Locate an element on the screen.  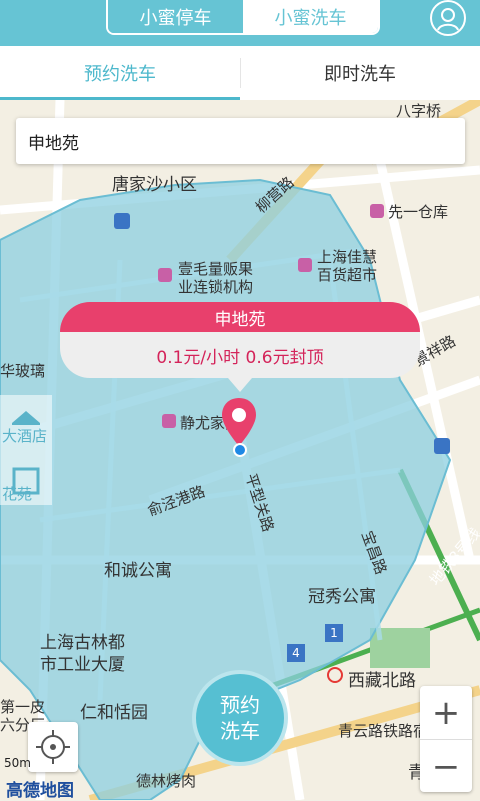
parking-info-popup: 申地苑 0.1元/小时 0.6元封顶 is located at coordinates (240, 347).